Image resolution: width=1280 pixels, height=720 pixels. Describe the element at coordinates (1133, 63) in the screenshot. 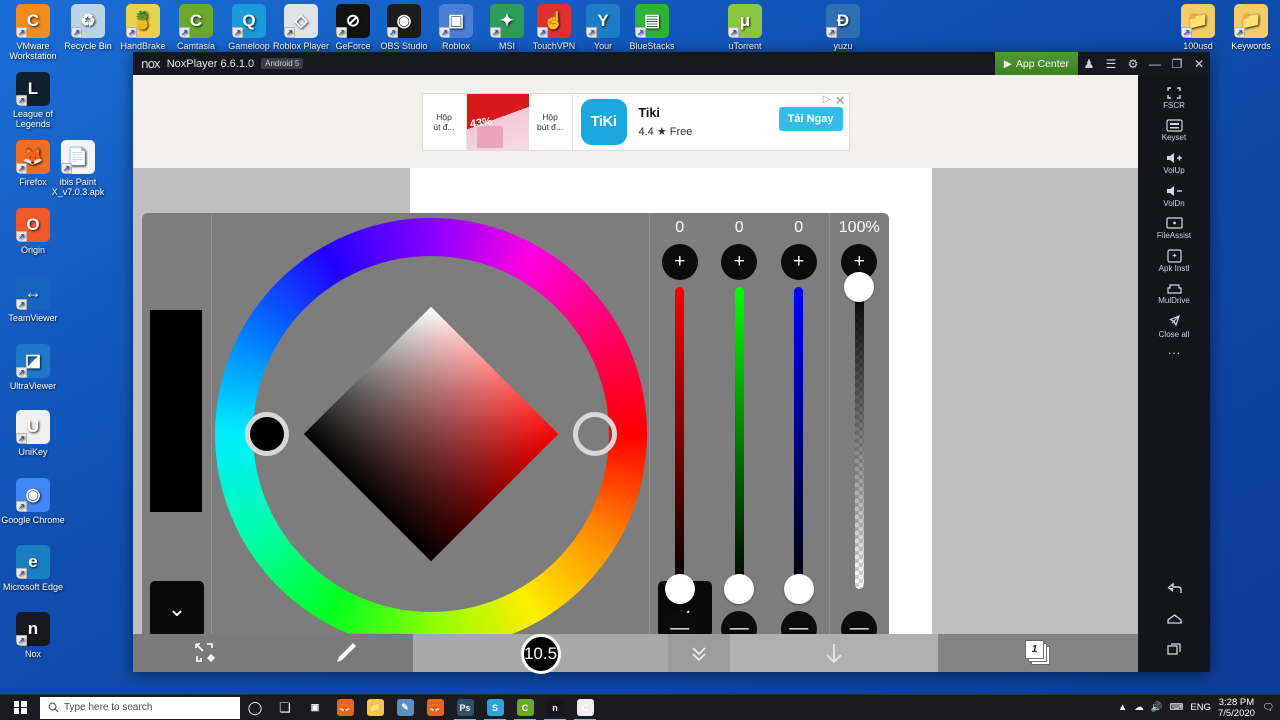

I see `gear-icon: ⚙` at that location.